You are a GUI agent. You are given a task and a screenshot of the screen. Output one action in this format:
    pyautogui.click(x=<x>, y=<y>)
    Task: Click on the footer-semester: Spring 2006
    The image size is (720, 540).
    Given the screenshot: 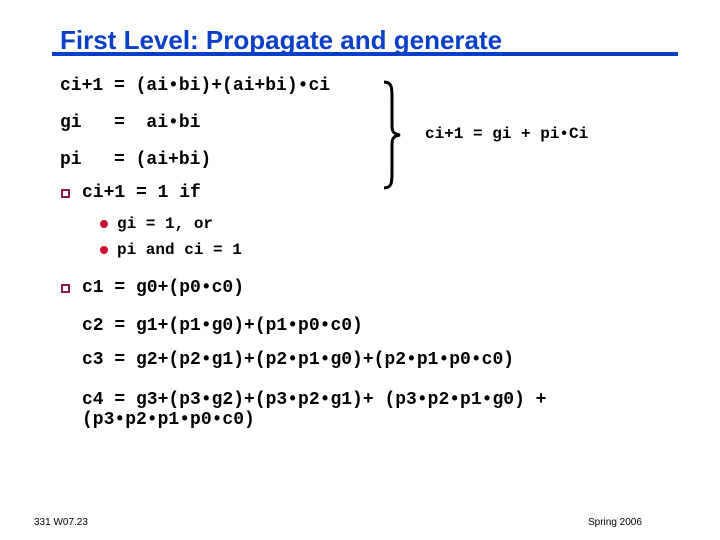 What is the action you would take?
    pyautogui.click(x=615, y=522)
    